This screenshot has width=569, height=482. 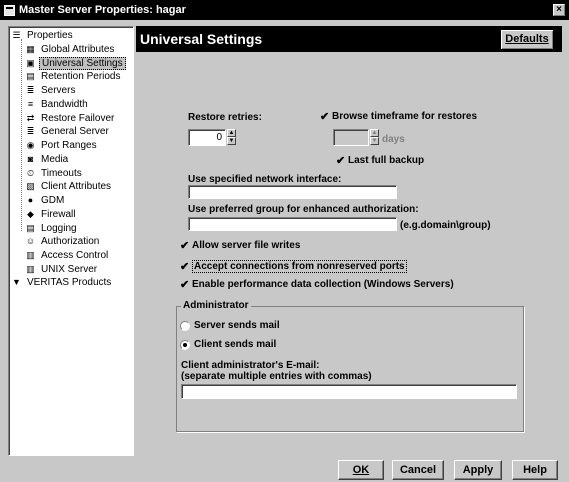 I want to click on media-icon: ◙, so click(x=30, y=158).